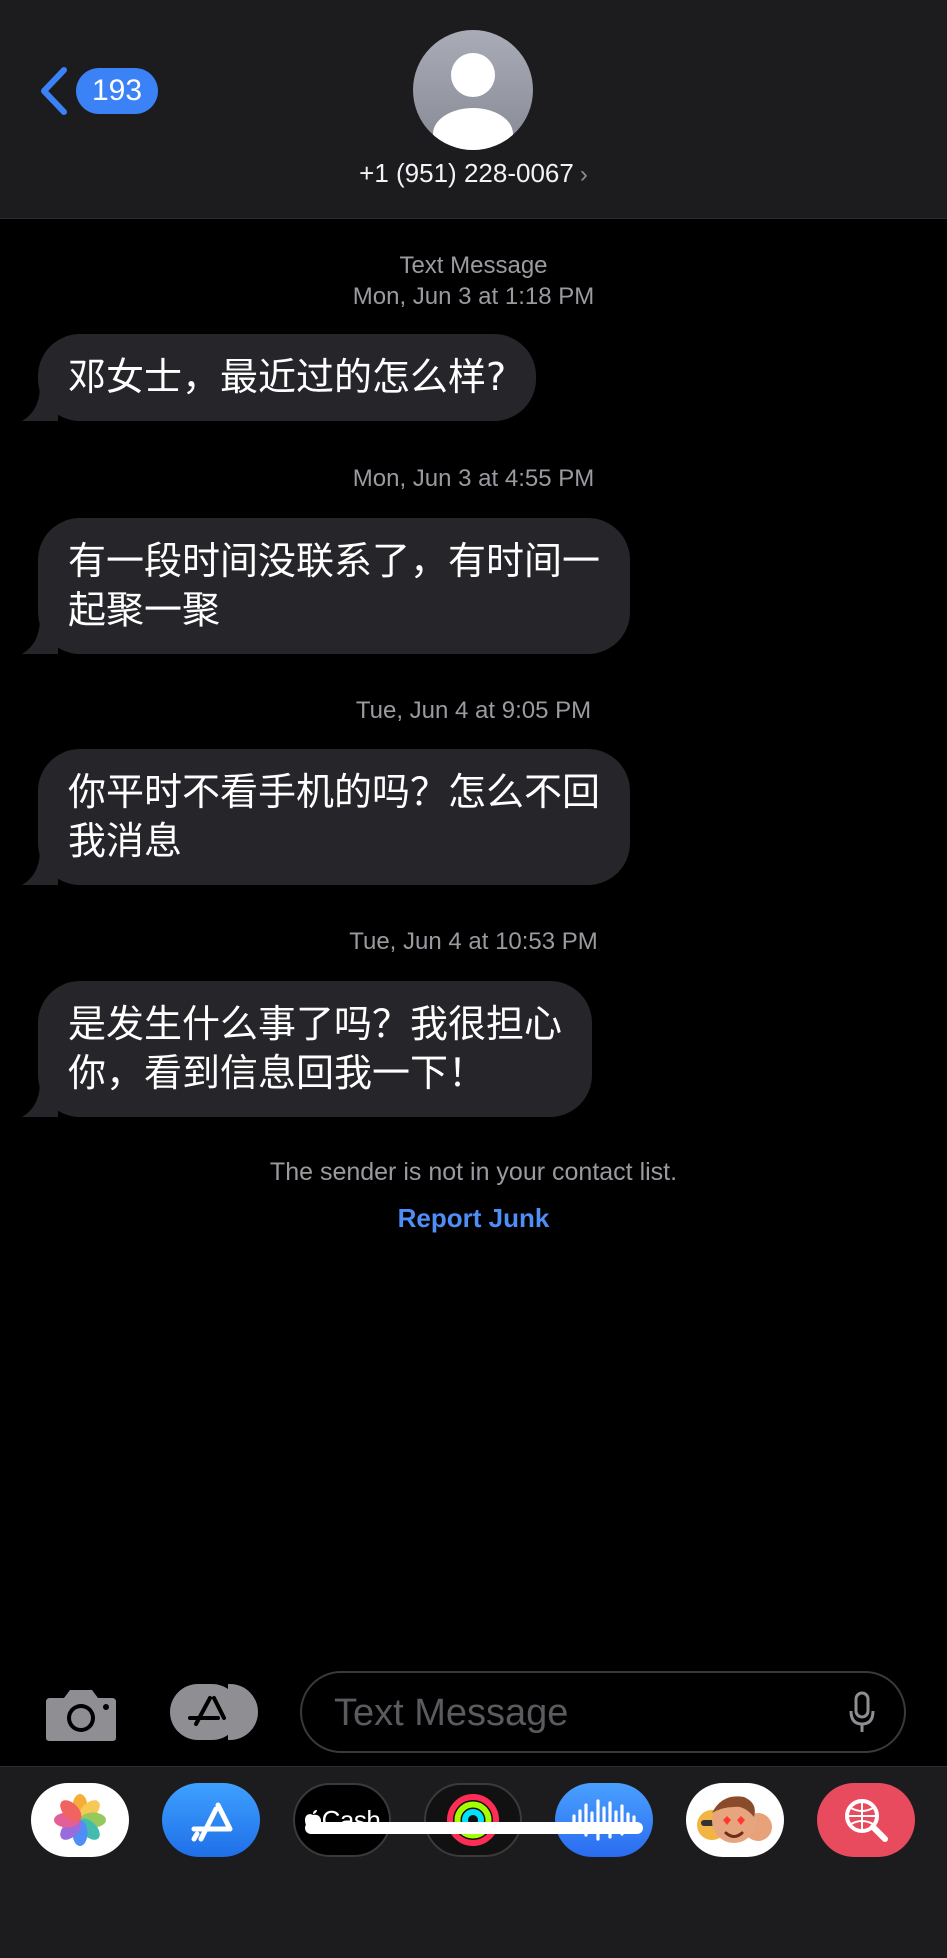  I want to click on conversation-header: 193 +1 (951) 228-0067 ›, so click(473, 109).